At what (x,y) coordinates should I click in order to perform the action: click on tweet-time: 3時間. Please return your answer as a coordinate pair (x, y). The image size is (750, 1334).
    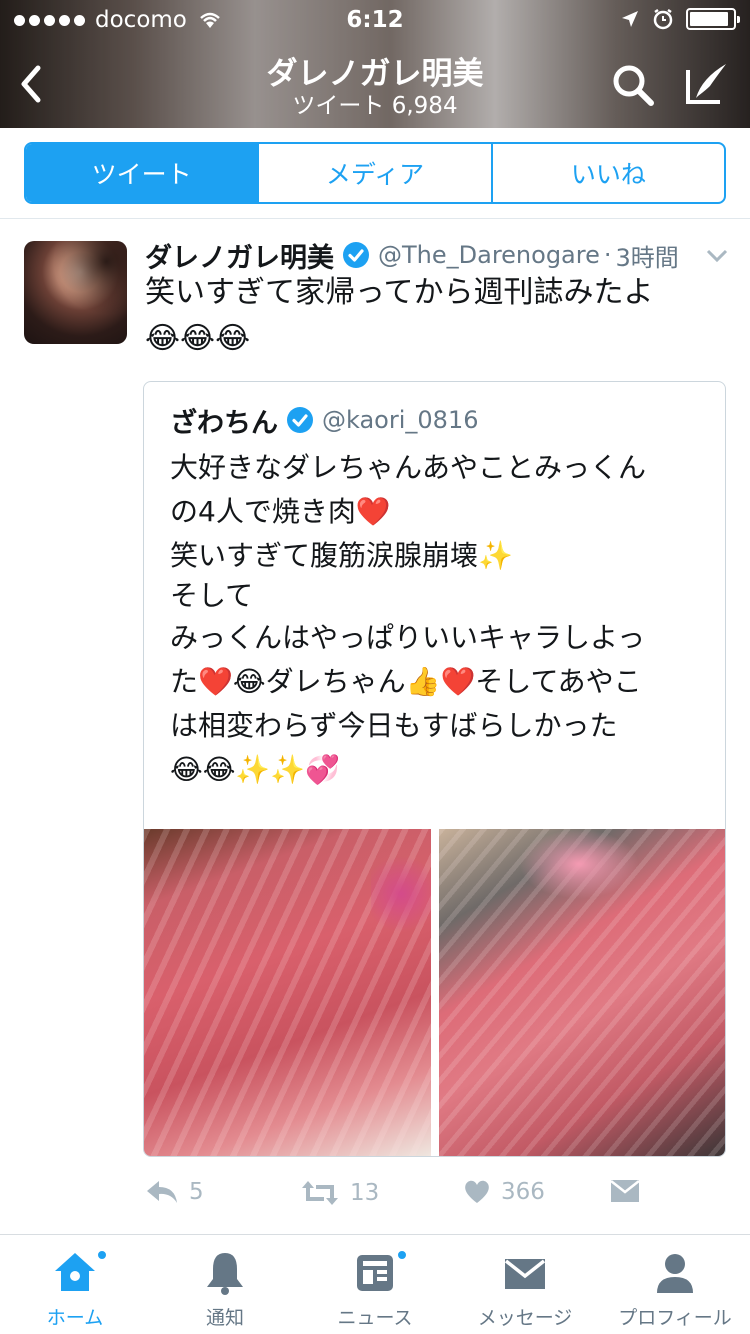
    Looking at the image, I should click on (647, 257).